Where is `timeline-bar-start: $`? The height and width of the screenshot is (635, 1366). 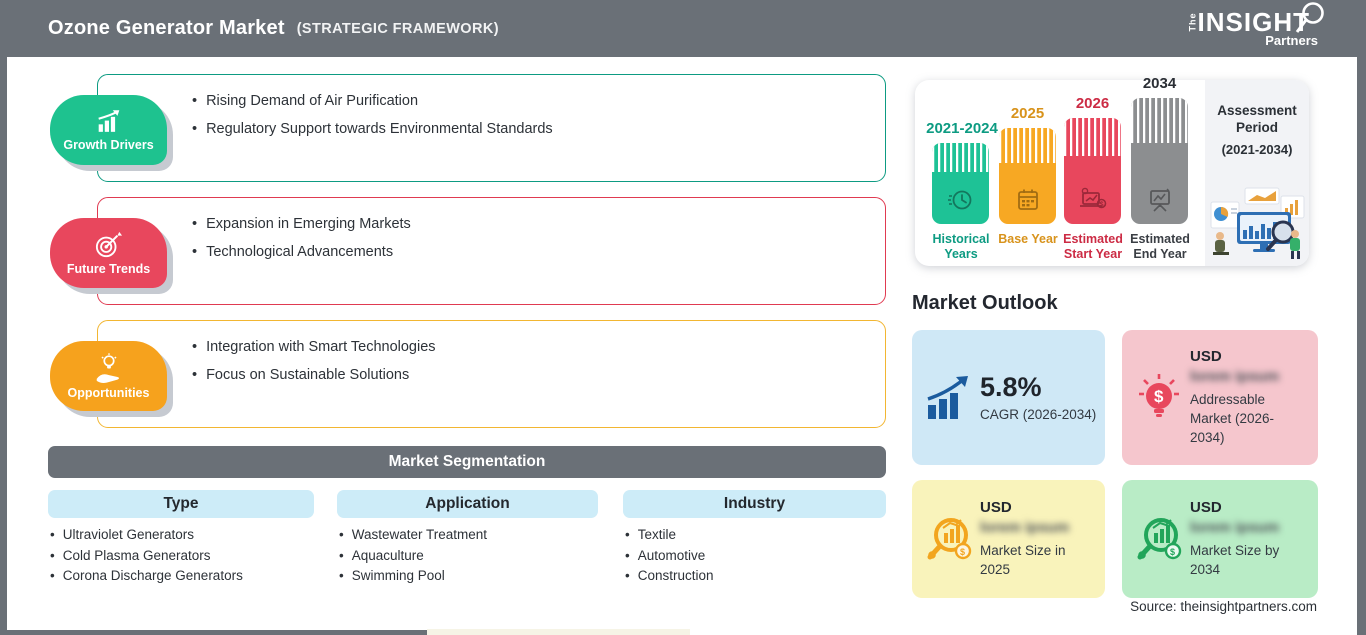 timeline-bar-start: $ is located at coordinates (1092, 171).